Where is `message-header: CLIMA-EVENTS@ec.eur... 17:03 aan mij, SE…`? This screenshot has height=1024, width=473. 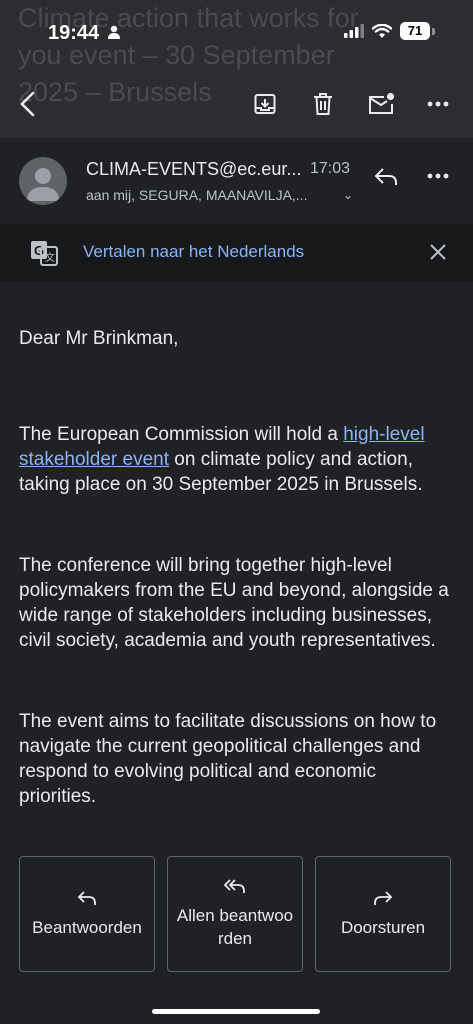
message-header: CLIMA-EVENTS@ec.eur... 17:03 aan mij, SE… is located at coordinates (236, 184).